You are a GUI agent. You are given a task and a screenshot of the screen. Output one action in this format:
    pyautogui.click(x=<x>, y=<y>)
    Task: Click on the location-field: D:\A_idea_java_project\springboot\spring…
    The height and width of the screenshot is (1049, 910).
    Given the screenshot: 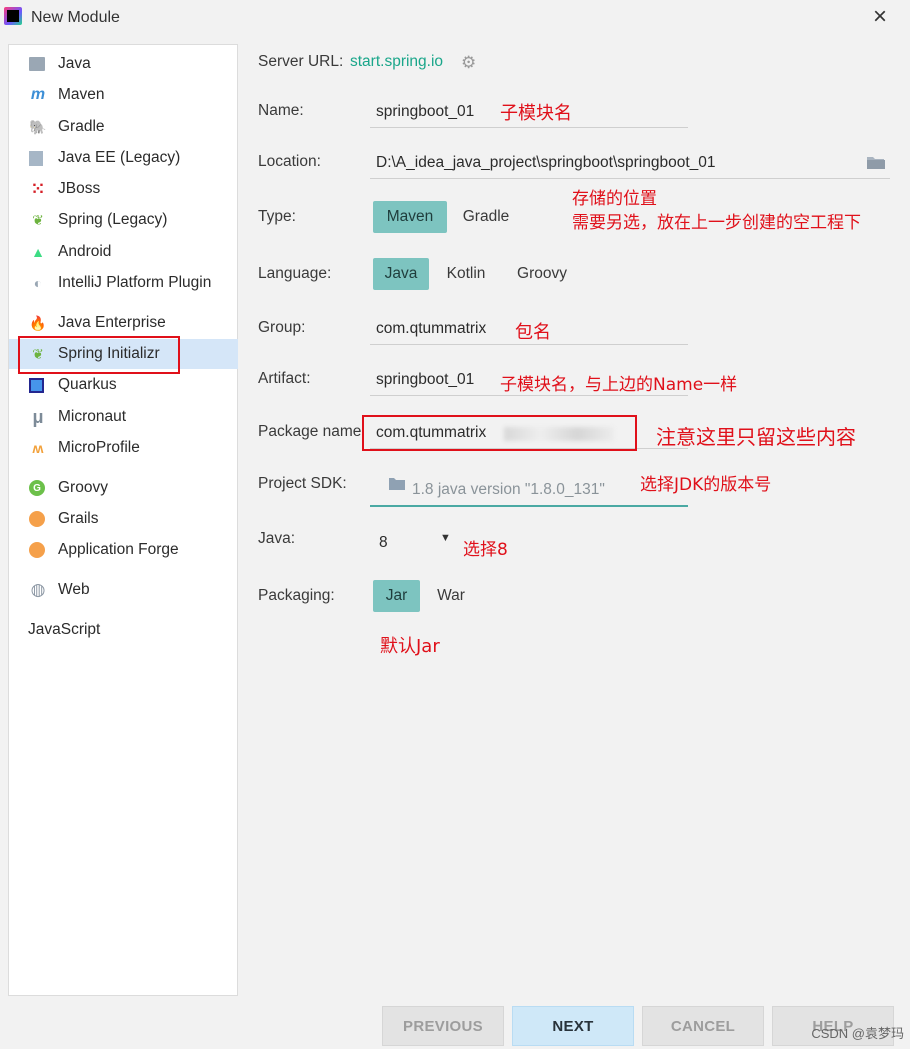 What is the action you would take?
    pyautogui.click(x=630, y=161)
    